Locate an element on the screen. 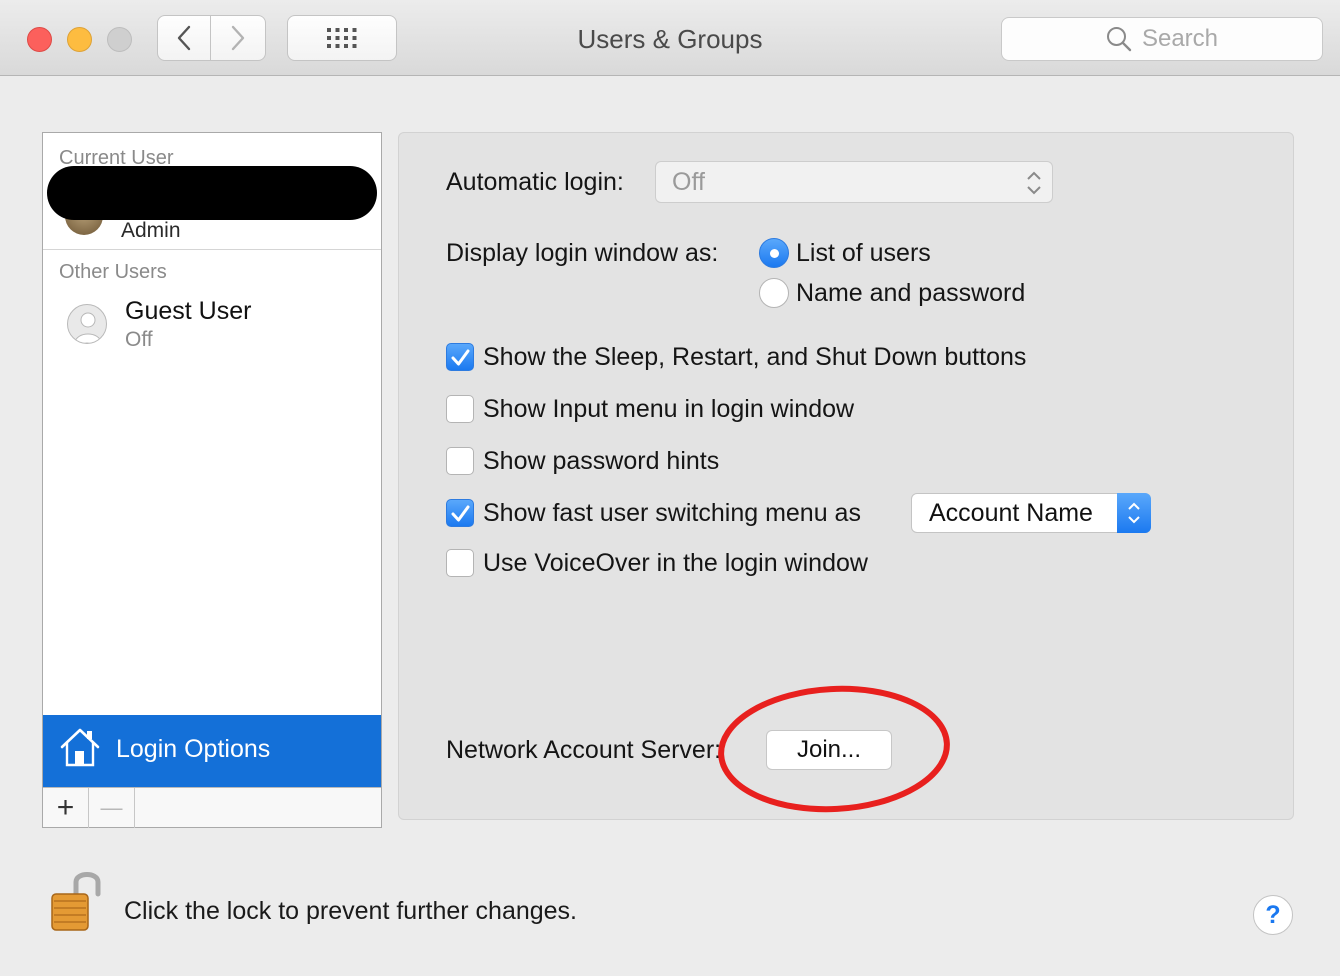 This screenshot has width=1340, height=976. fast-user-switching-popup: Account Name is located at coordinates (1031, 513).